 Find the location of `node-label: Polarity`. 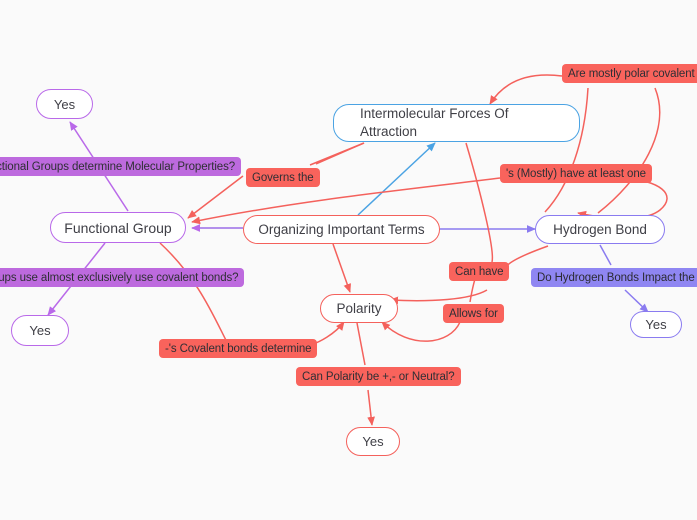

node-label: Polarity is located at coordinates (359, 308).